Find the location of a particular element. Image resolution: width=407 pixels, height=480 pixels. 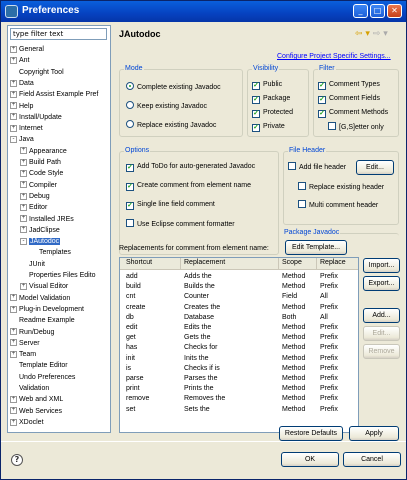

tree-item: + General is located at coordinates (27, 49).